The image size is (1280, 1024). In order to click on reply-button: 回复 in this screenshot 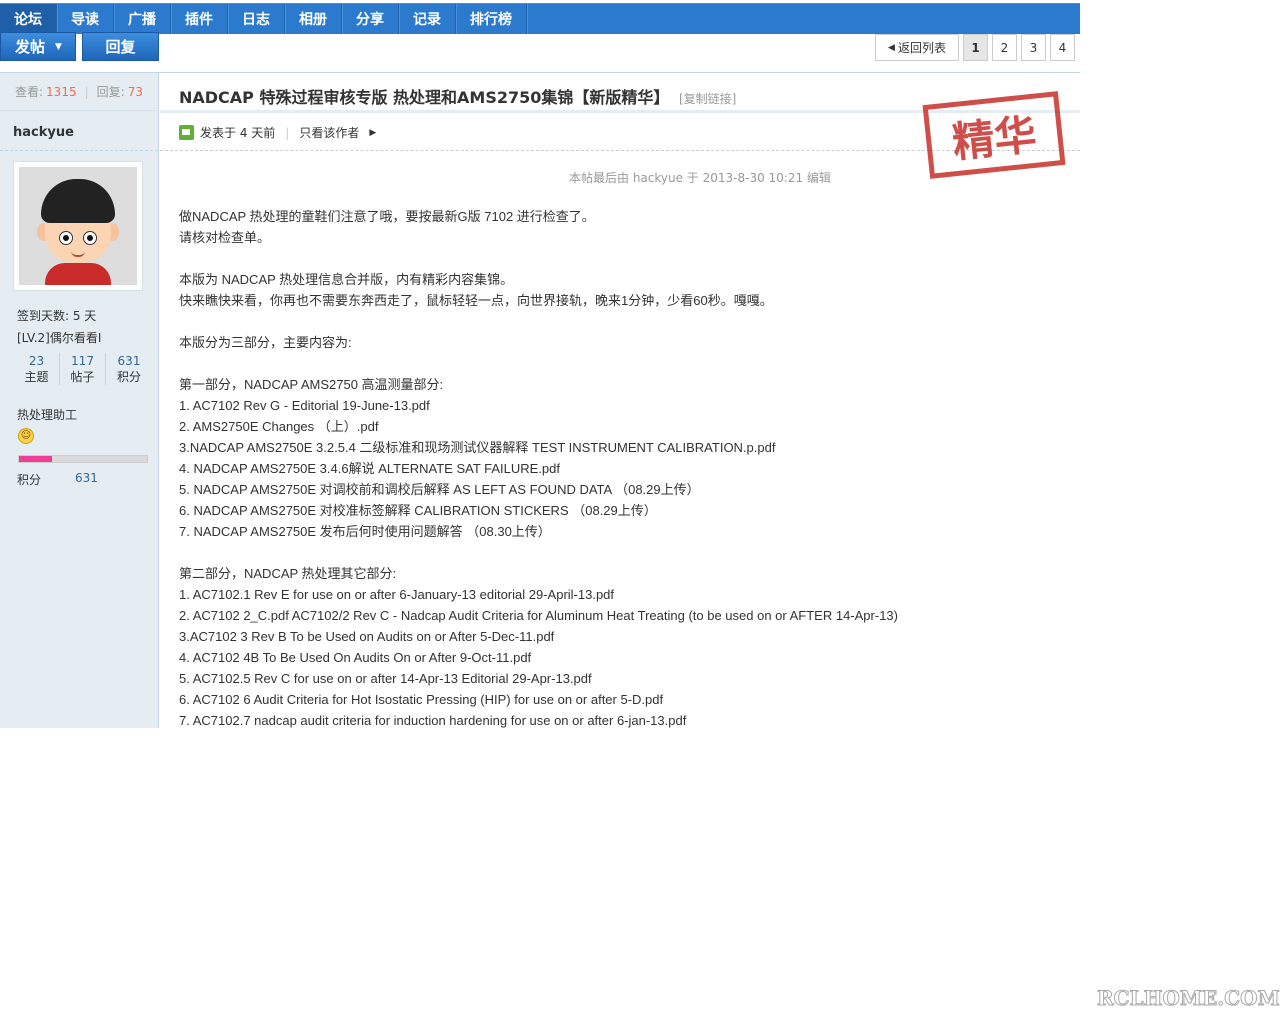, I will do `click(120, 46)`.